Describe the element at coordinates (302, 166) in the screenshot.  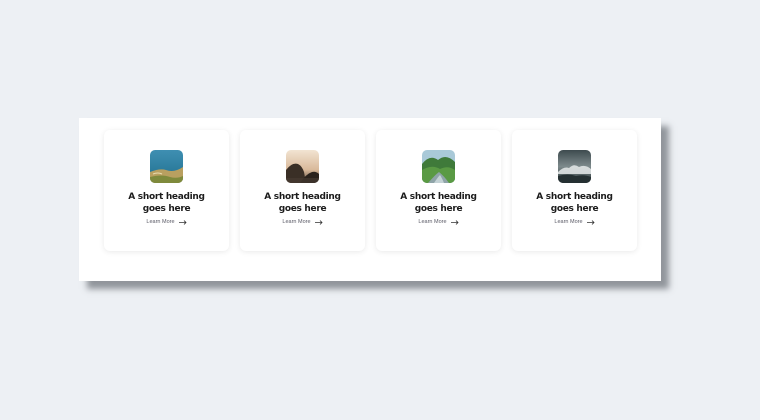
I see `sunset-cliffs-photo` at that location.